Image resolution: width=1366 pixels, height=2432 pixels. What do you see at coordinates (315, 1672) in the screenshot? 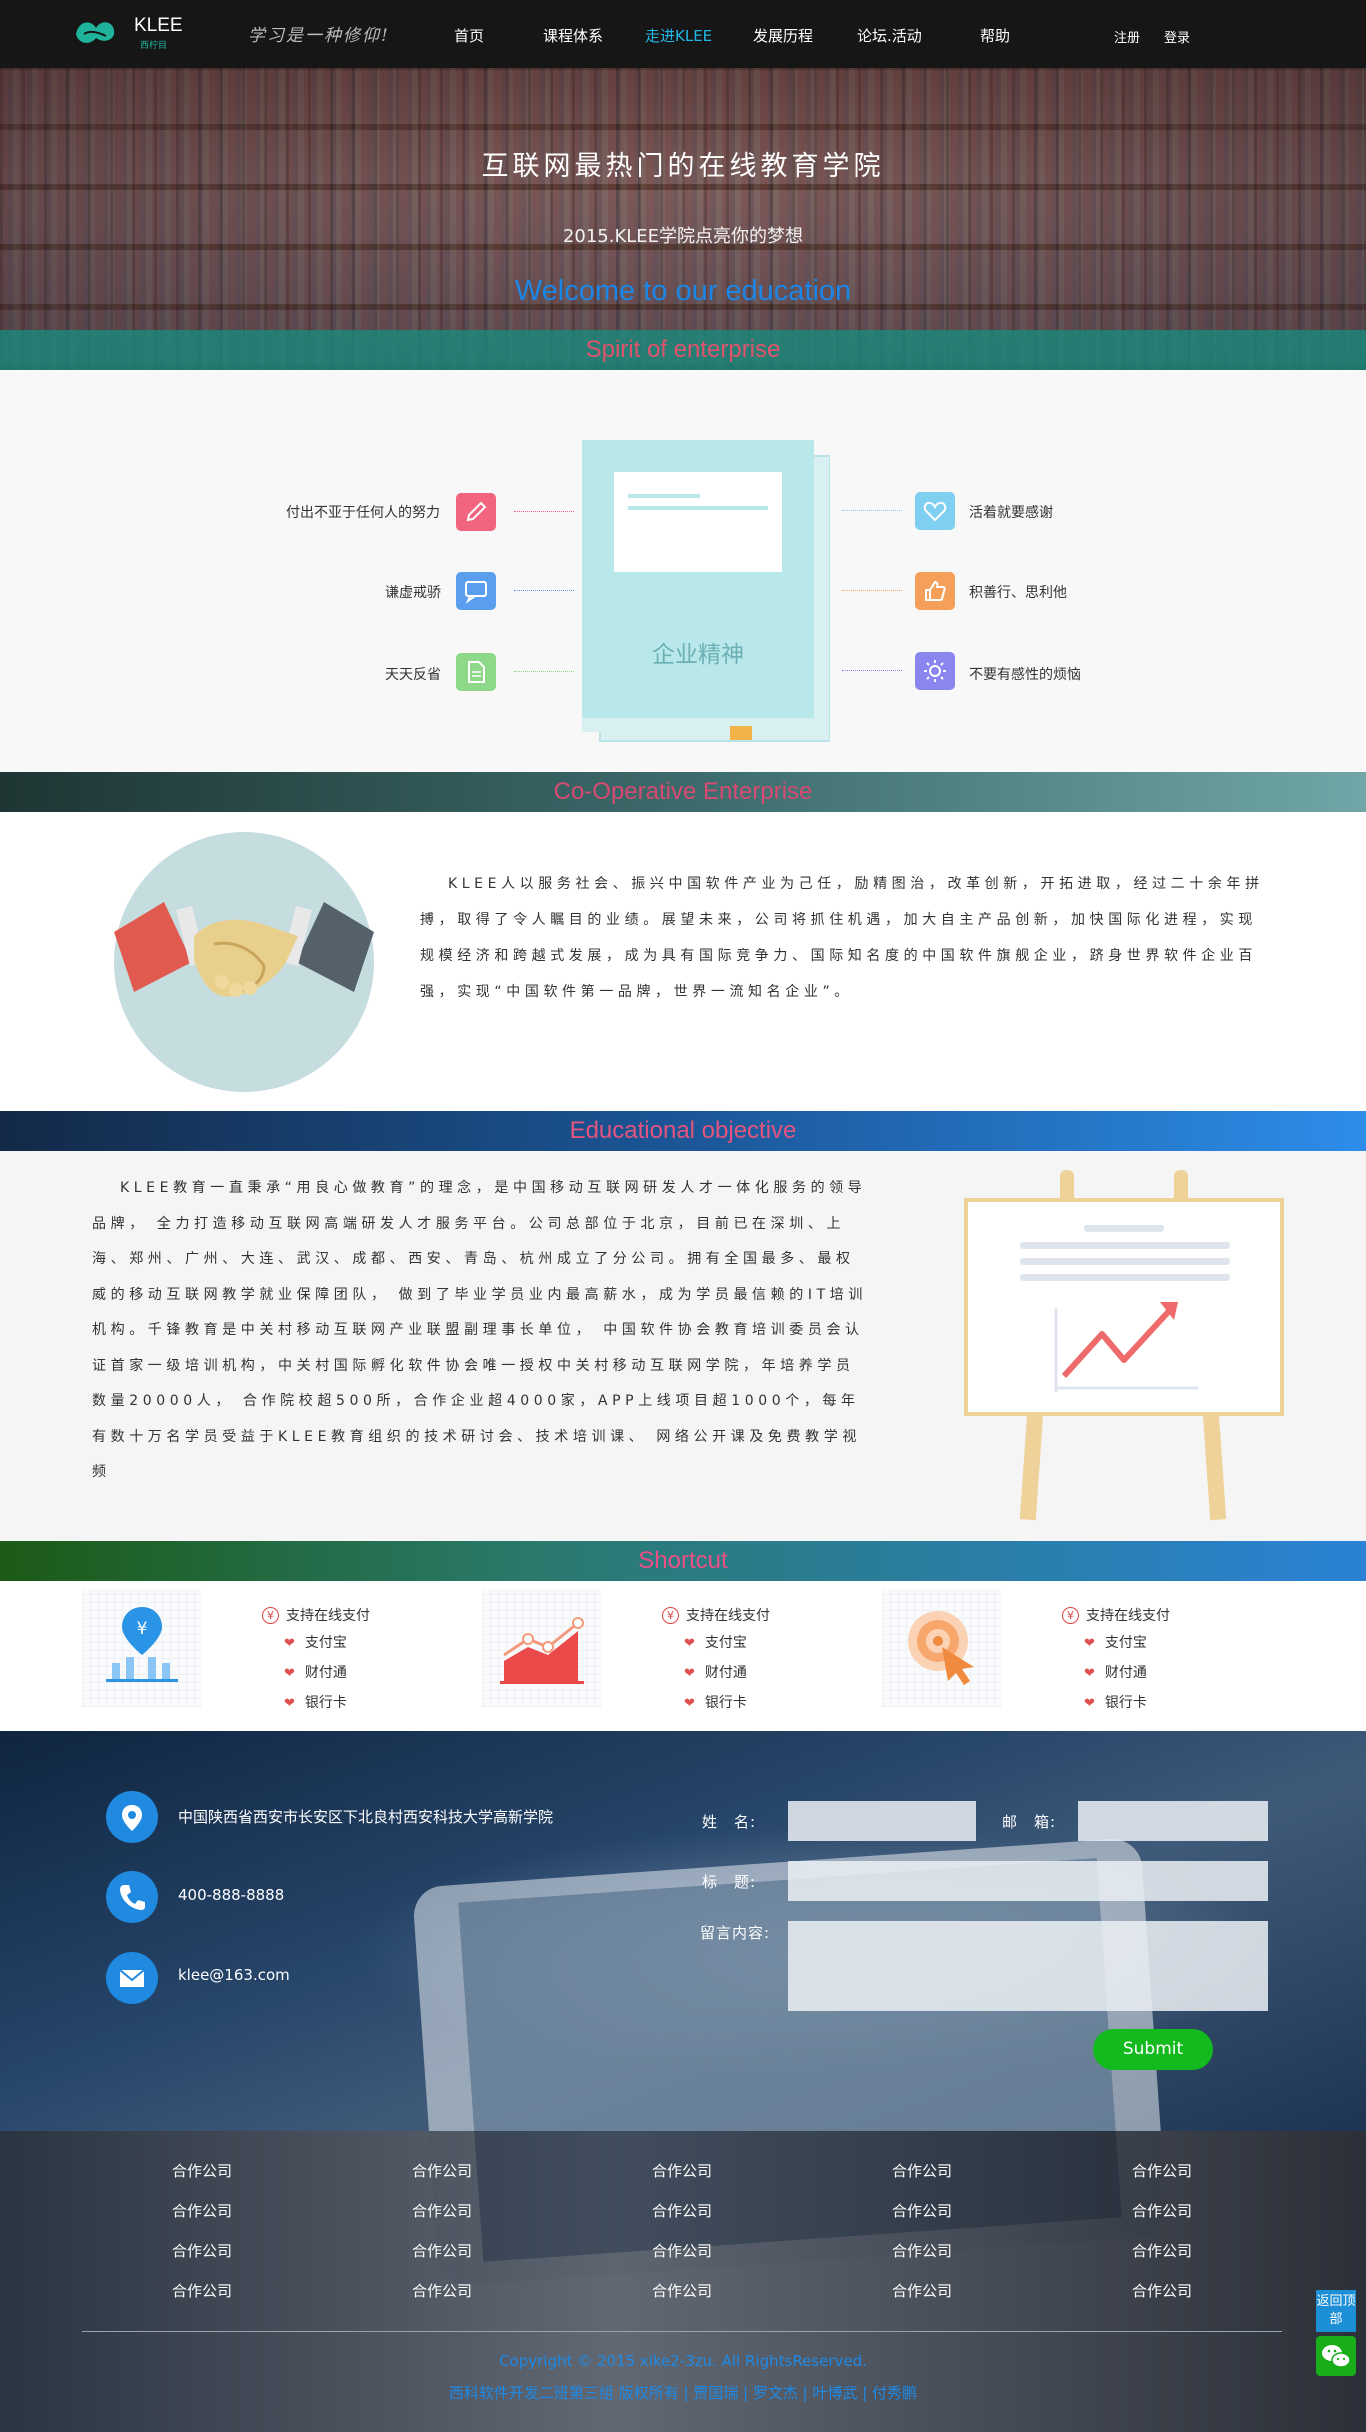
I see `shortcut-1-tenpay: ❤ 财付通` at bounding box center [315, 1672].